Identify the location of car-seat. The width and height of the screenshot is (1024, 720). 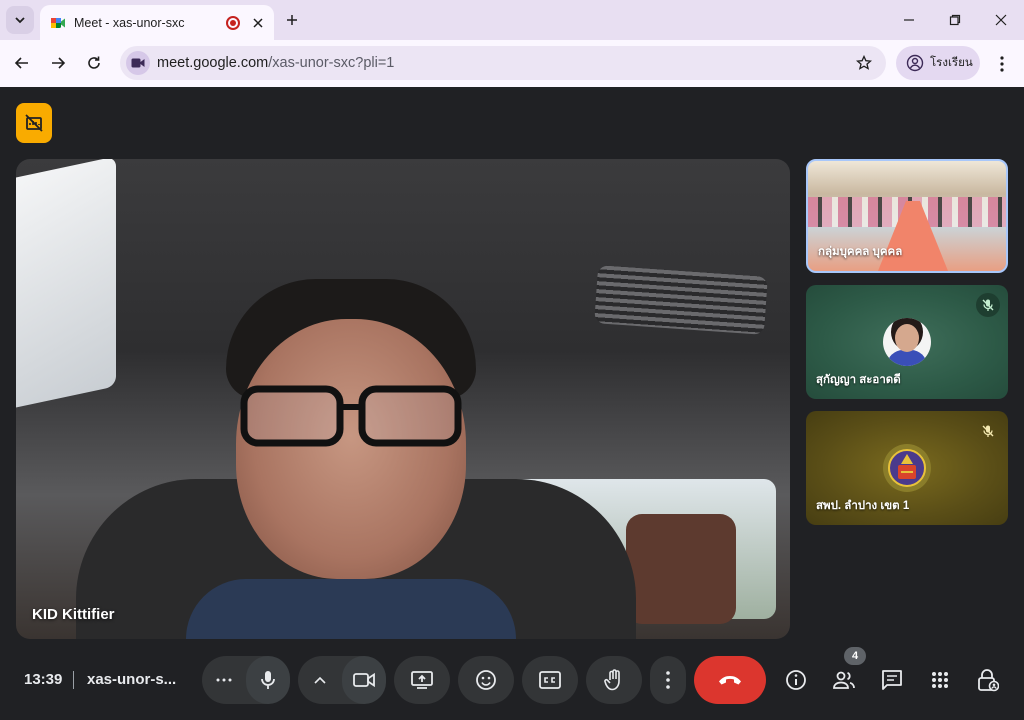
(681, 569).